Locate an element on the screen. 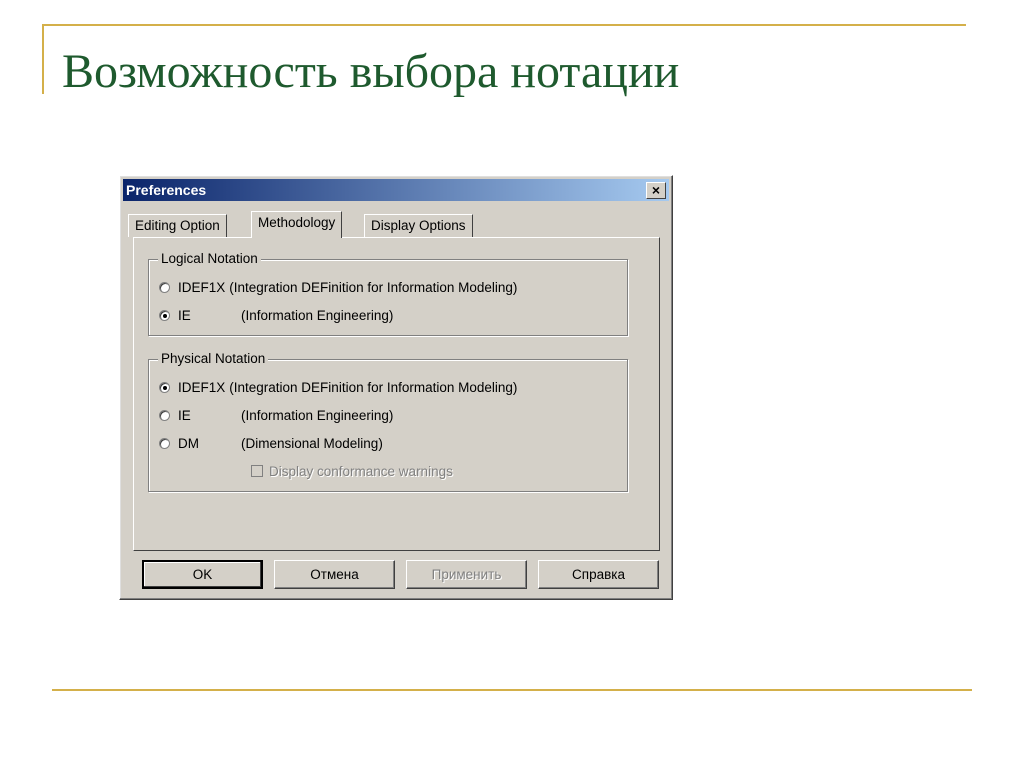 The width and height of the screenshot is (1024, 768). physical-idef1x-code: IDEF1X is located at coordinates (202, 387).